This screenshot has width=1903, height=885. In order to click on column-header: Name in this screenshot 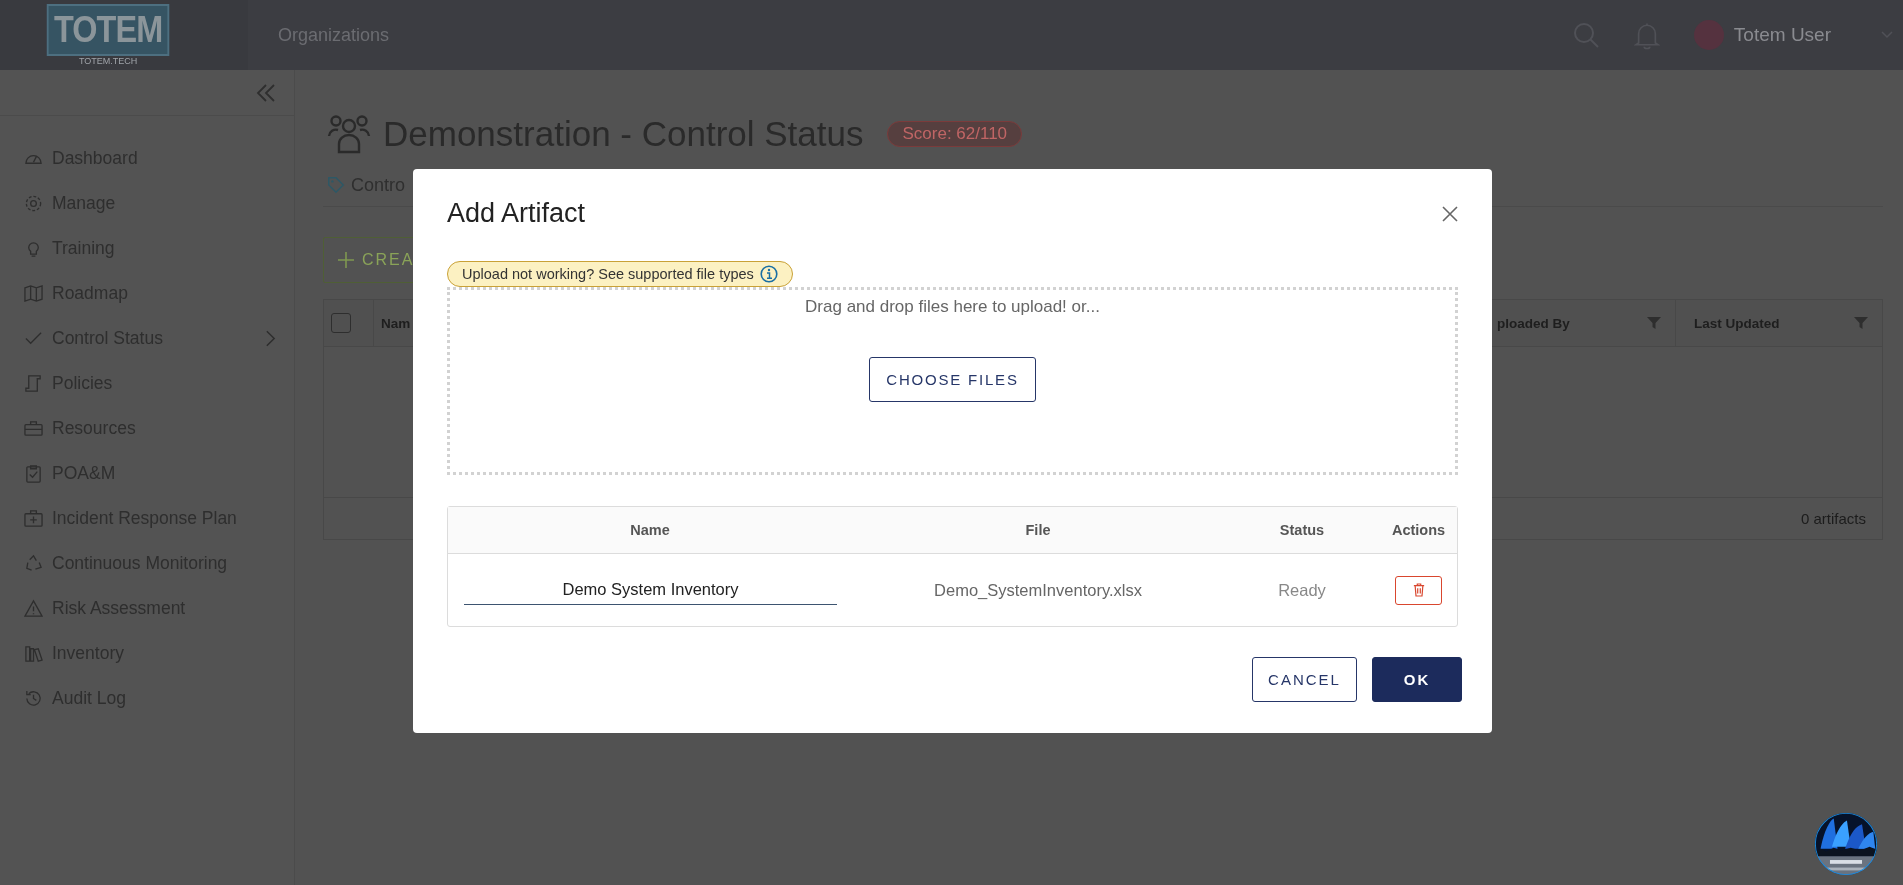, I will do `click(650, 530)`.